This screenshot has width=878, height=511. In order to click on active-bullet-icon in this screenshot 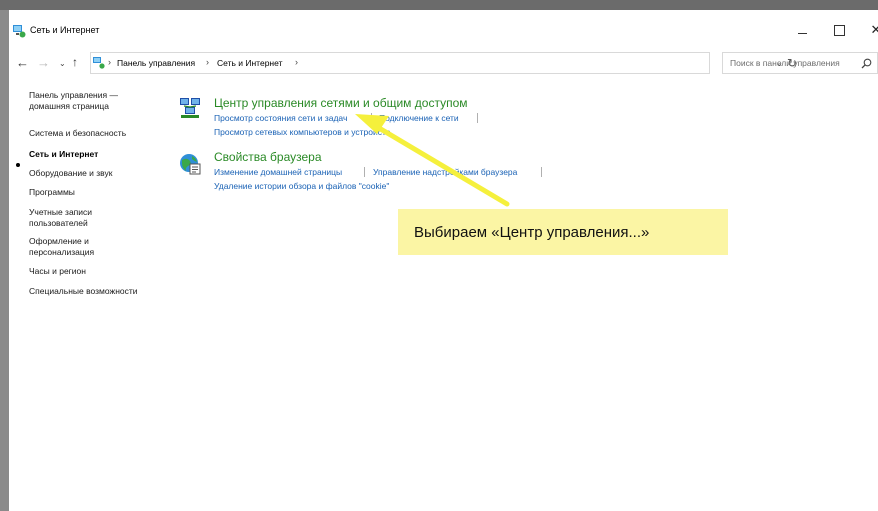, I will do `click(18, 165)`.